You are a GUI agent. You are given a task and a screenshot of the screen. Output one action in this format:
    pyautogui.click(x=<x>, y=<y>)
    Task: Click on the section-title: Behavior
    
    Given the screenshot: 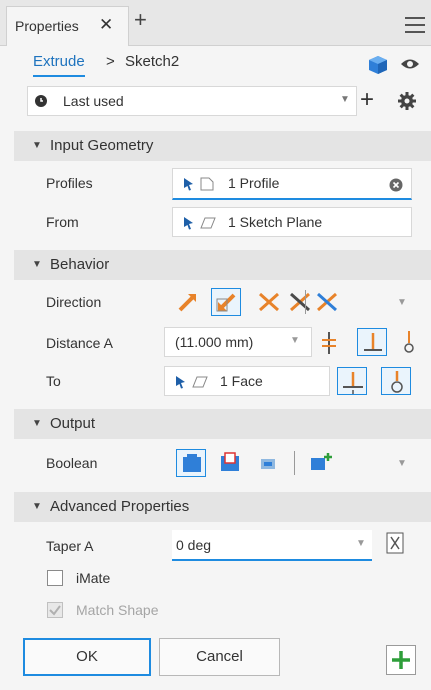 What is the action you would take?
    pyautogui.click(x=80, y=264)
    